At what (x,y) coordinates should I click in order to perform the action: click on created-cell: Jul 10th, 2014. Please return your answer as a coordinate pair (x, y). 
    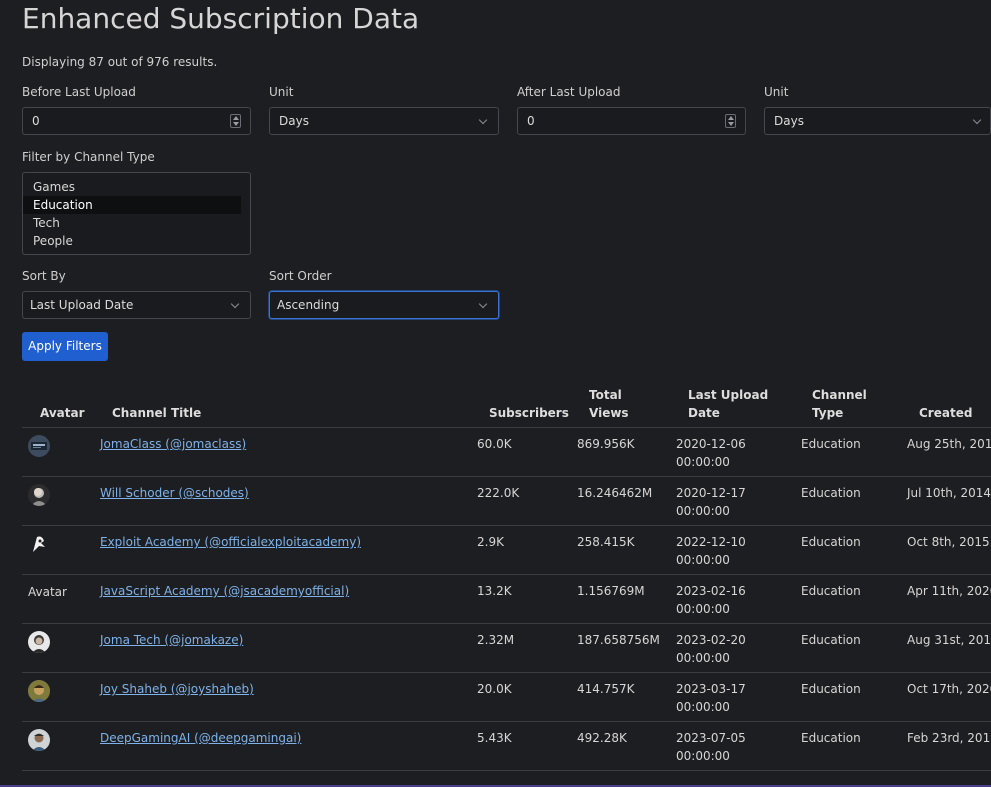
    Looking at the image, I should click on (949, 493).